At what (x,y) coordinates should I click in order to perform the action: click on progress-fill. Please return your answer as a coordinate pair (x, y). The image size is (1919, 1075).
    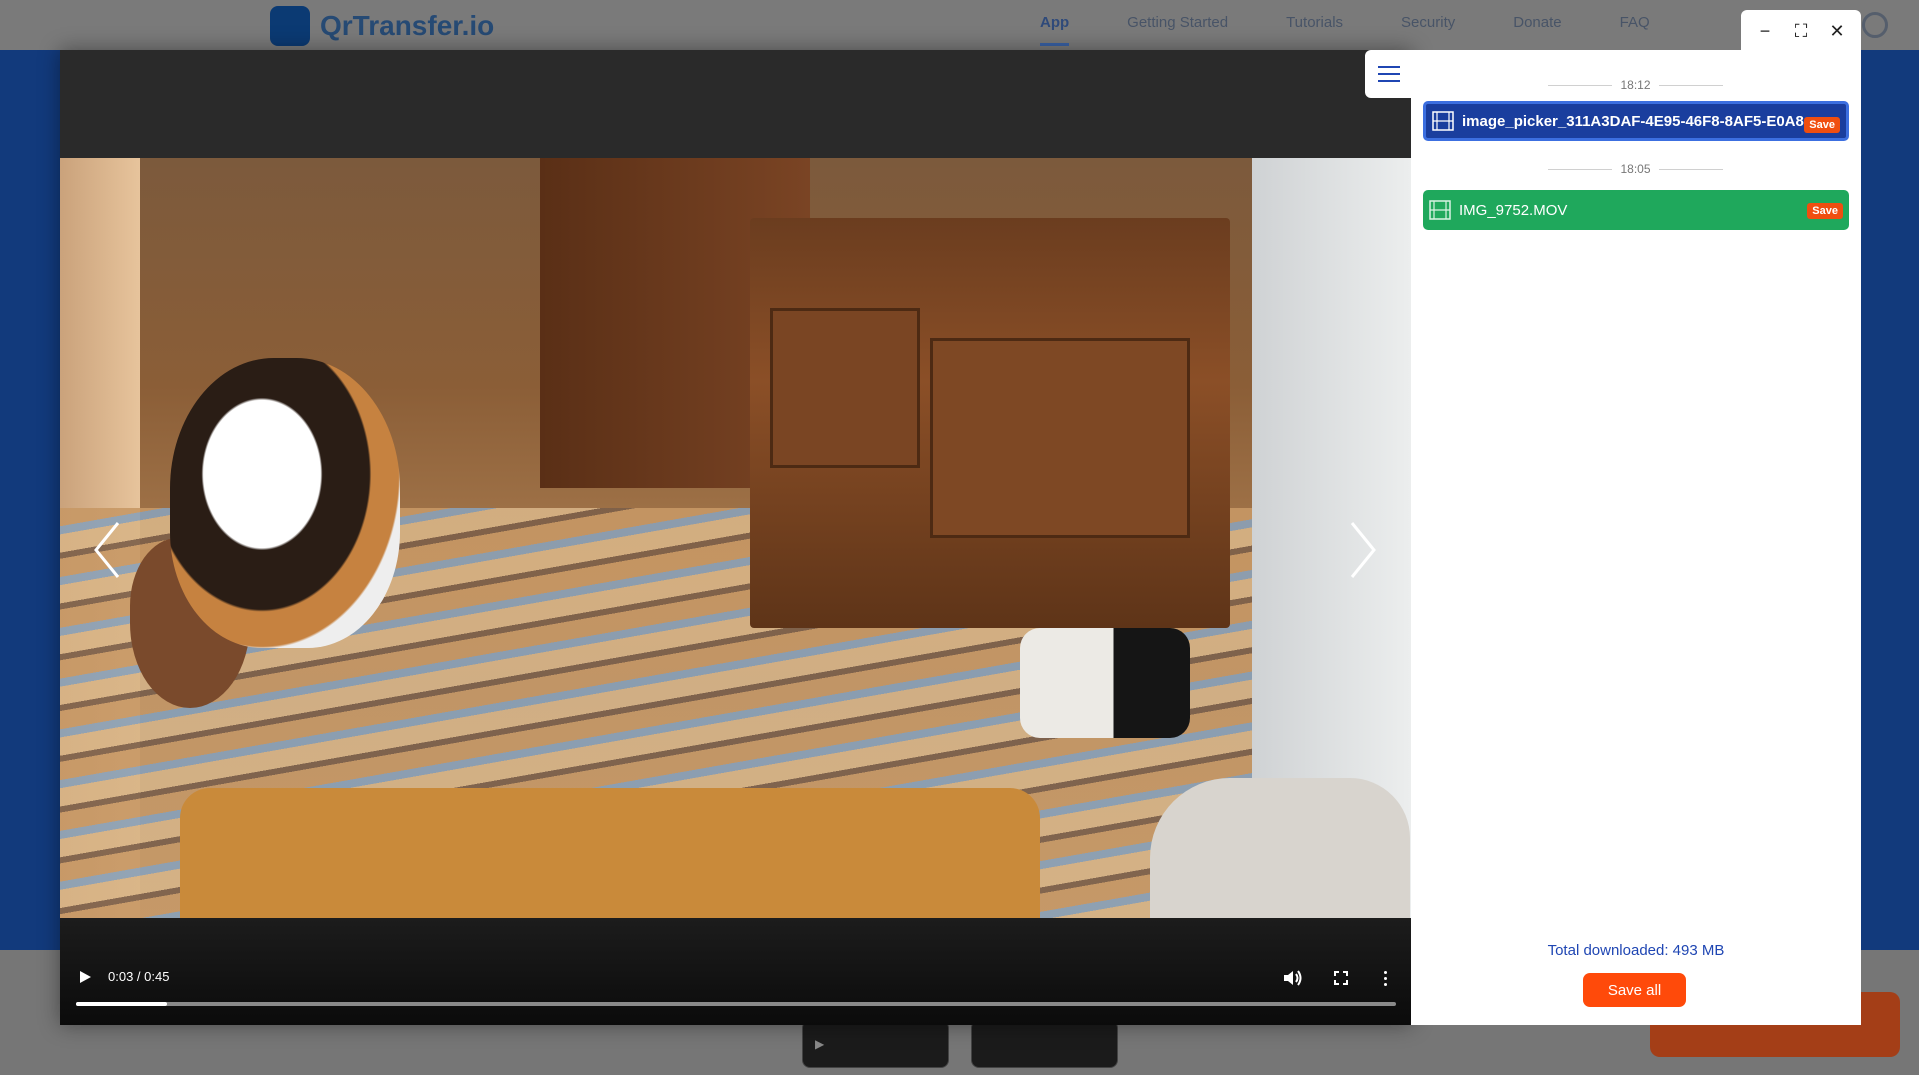
    Looking at the image, I should click on (122, 1004).